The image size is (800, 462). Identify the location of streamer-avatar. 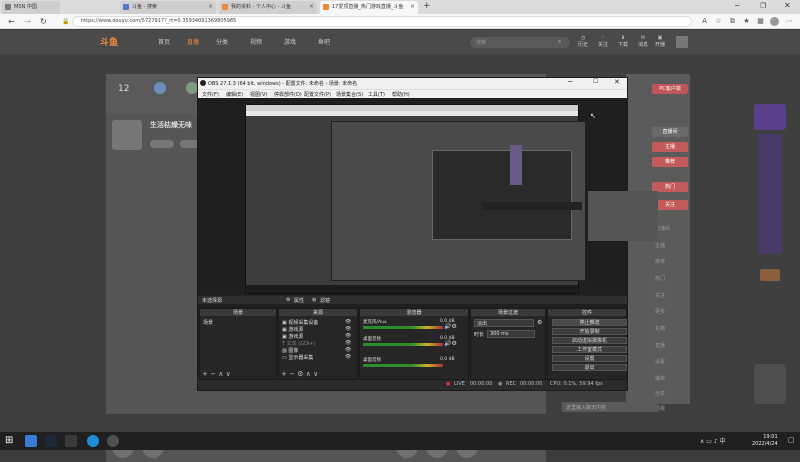
(127, 135).